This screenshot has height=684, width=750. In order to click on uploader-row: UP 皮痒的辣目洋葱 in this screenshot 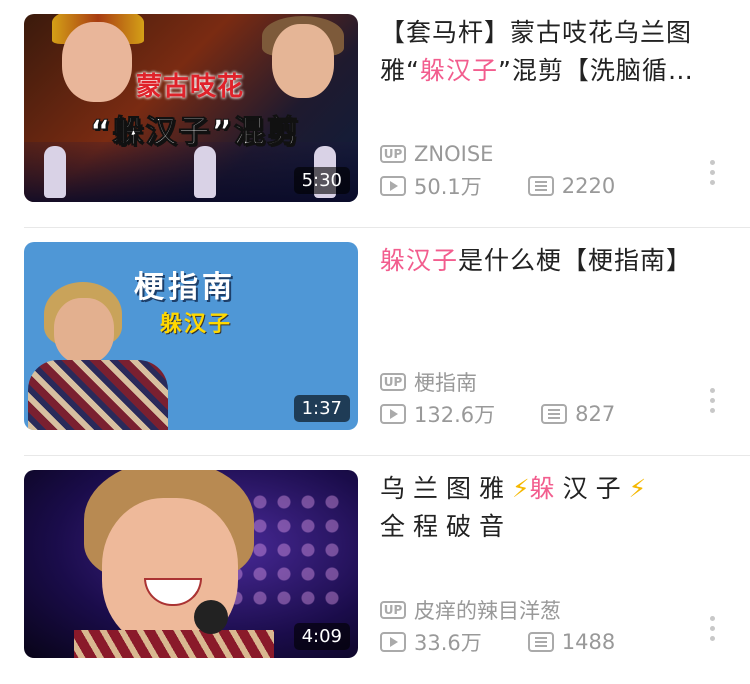, I will do `click(555, 610)`.